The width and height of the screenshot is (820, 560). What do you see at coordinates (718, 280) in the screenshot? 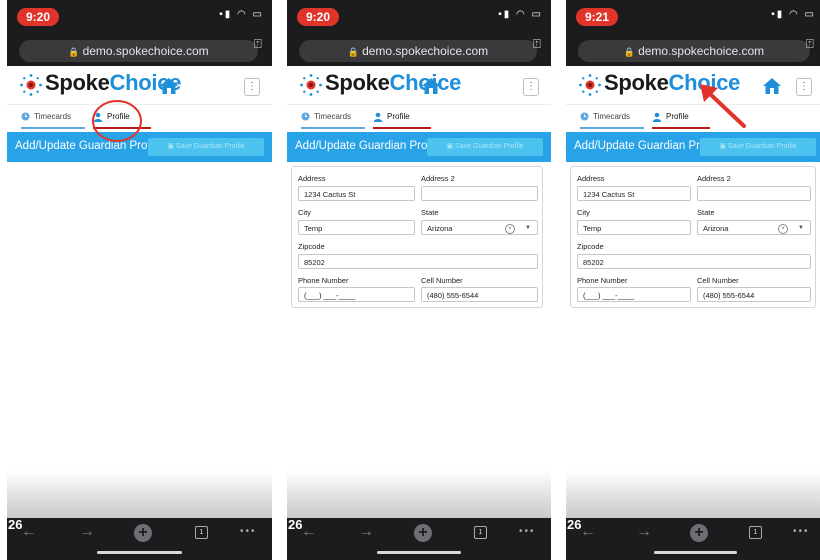
I see `cell-label: Cell Number` at bounding box center [718, 280].